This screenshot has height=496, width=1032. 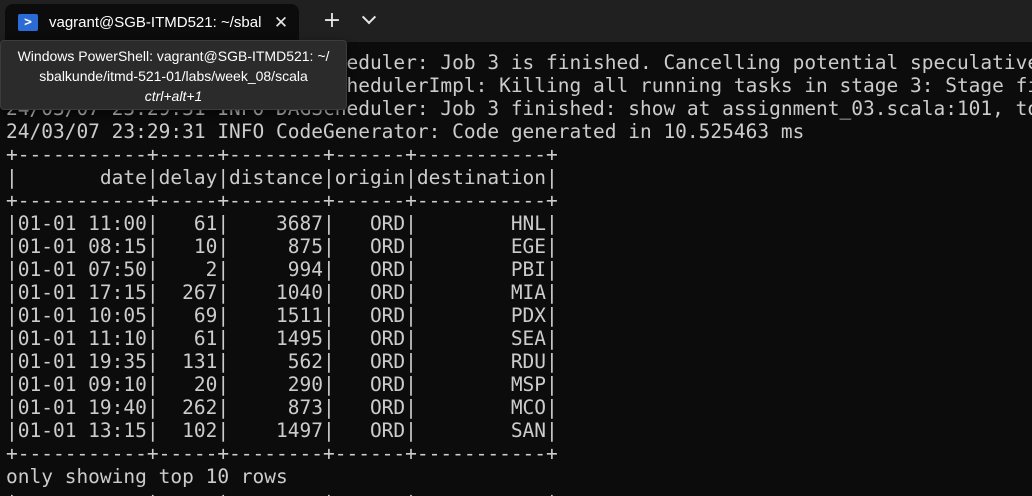 What do you see at coordinates (282, 430) in the screenshot?
I see `table-row: |01-01 13:15| 102| 1497| ORD| SAN|` at bounding box center [282, 430].